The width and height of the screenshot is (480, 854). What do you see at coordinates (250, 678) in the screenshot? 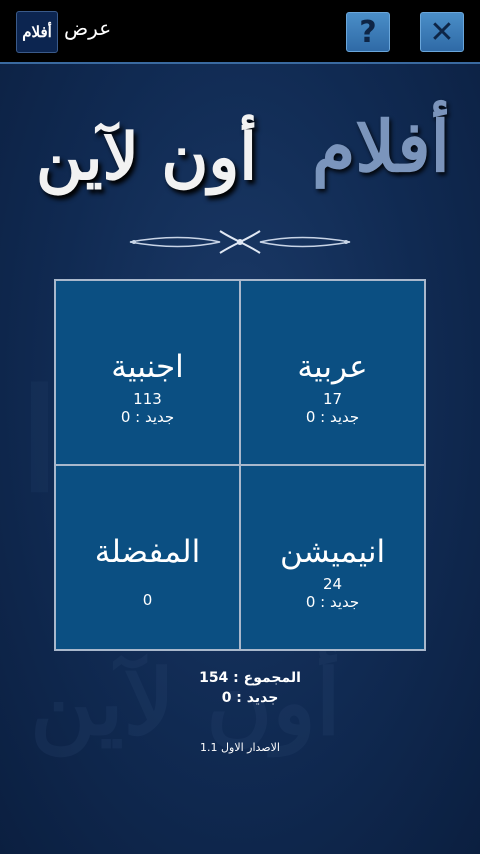
I see `total-count: المجموع : 154` at bounding box center [250, 678].